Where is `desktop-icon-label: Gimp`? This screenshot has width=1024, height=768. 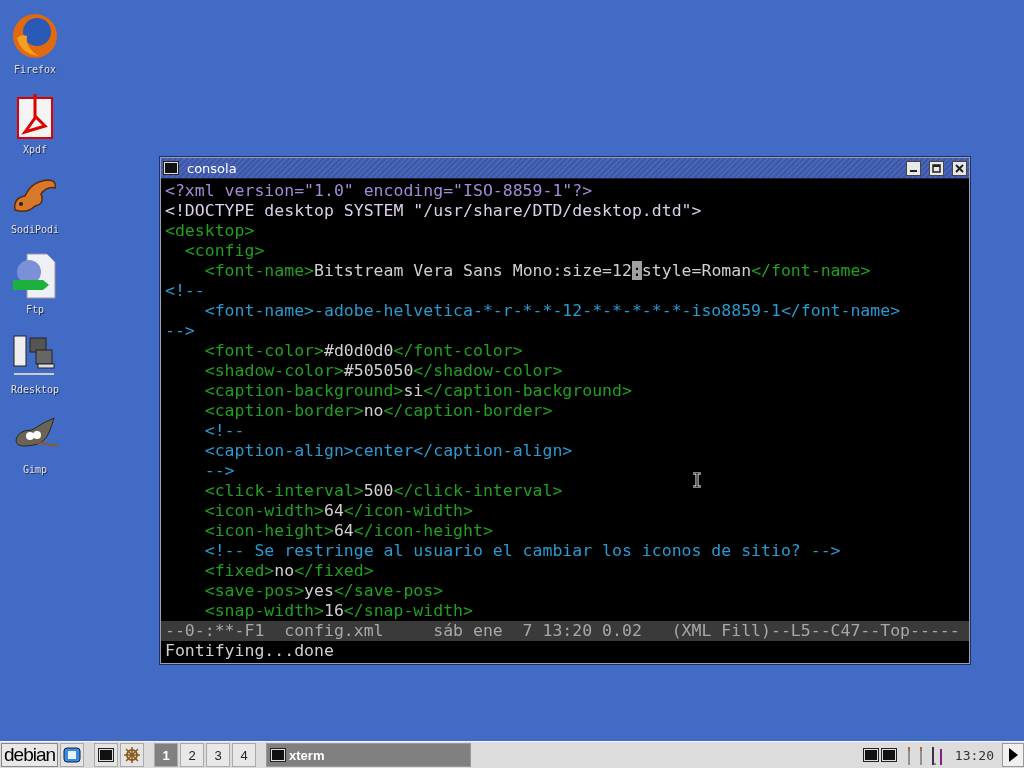 desktop-icon-label: Gimp is located at coordinates (35, 469).